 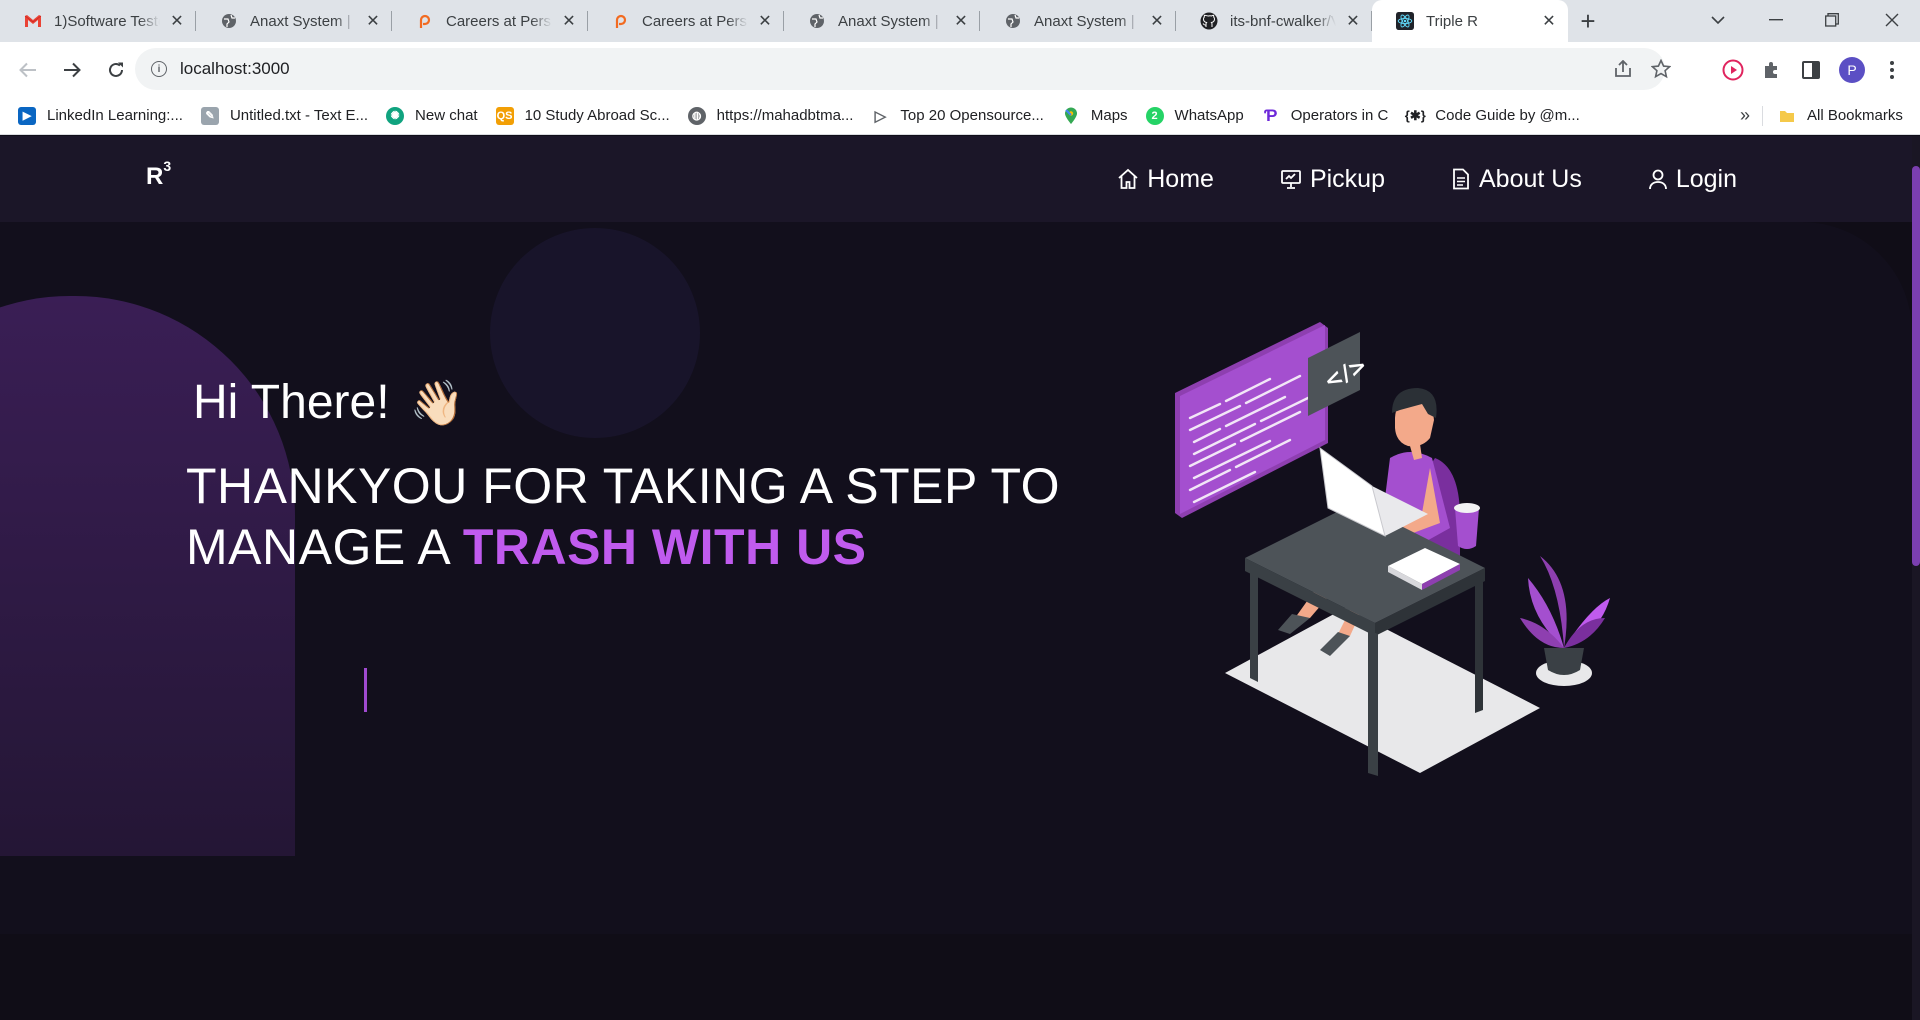 What do you see at coordinates (365, 690) in the screenshot?
I see `typewriter-cursor` at bounding box center [365, 690].